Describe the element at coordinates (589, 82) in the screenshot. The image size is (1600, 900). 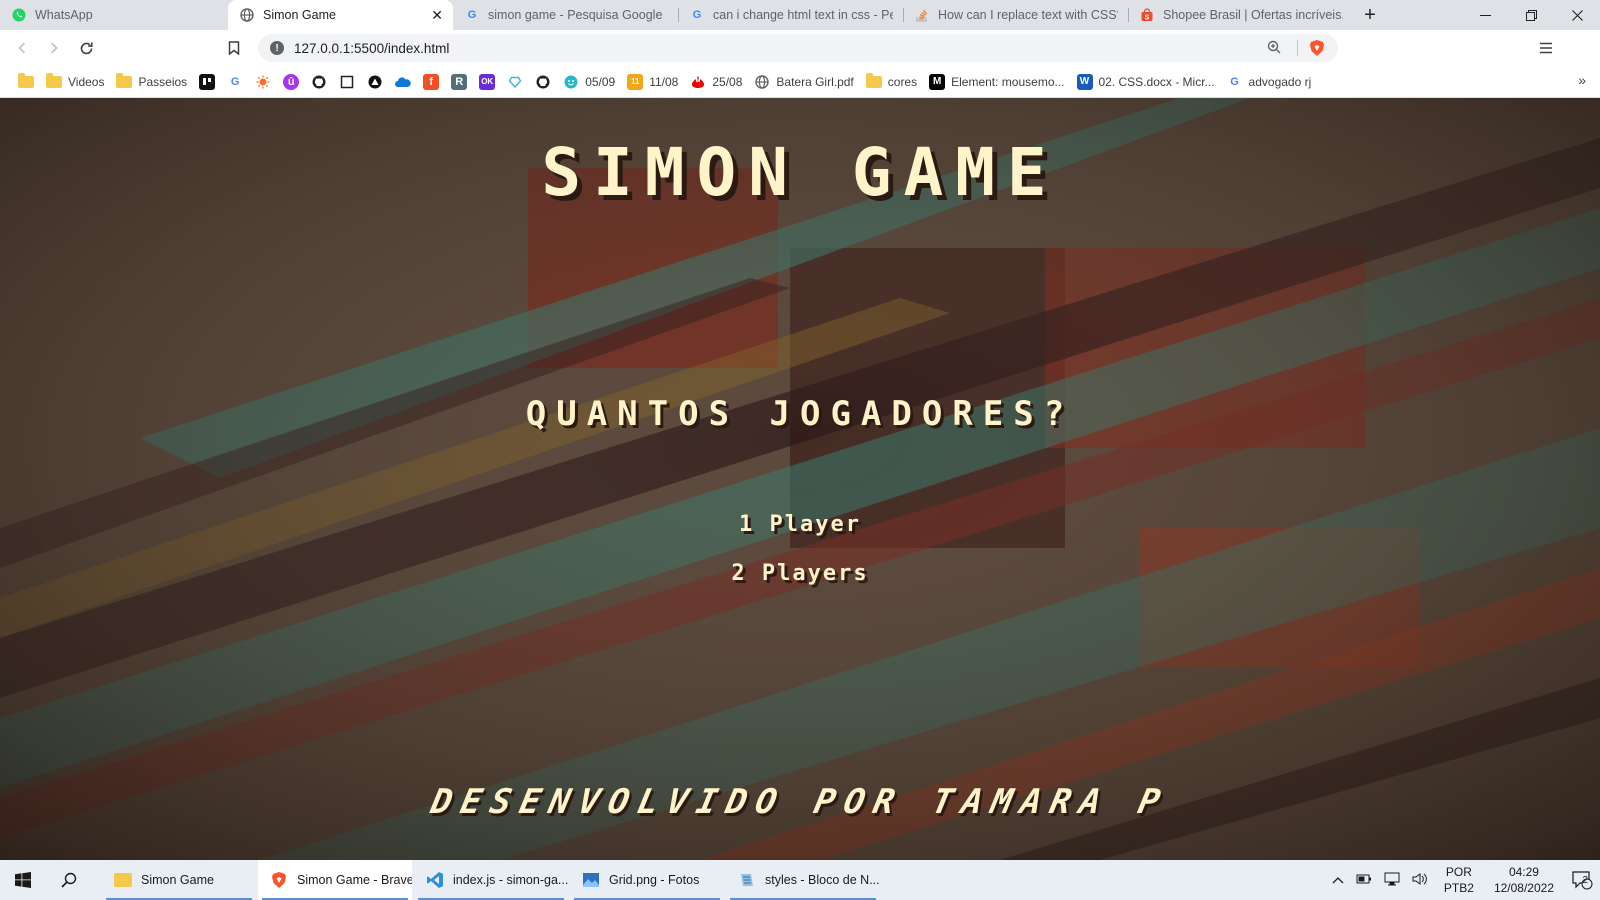
I see `bookmark-0509: 05/09` at that location.